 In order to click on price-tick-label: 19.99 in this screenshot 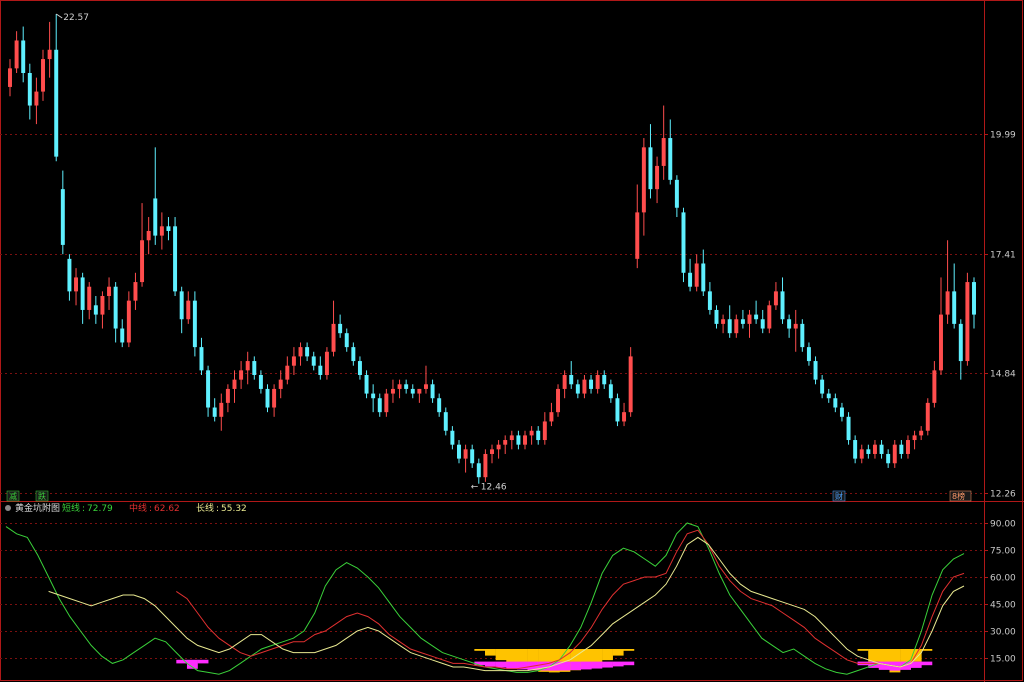, I will do `click(1003, 136)`.